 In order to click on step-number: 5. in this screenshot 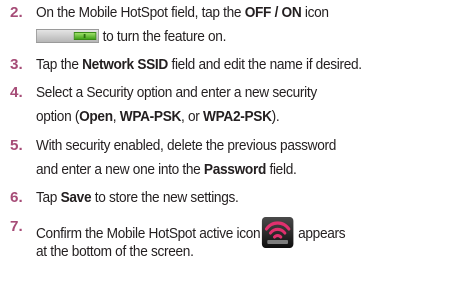, I will do `click(16, 145)`.